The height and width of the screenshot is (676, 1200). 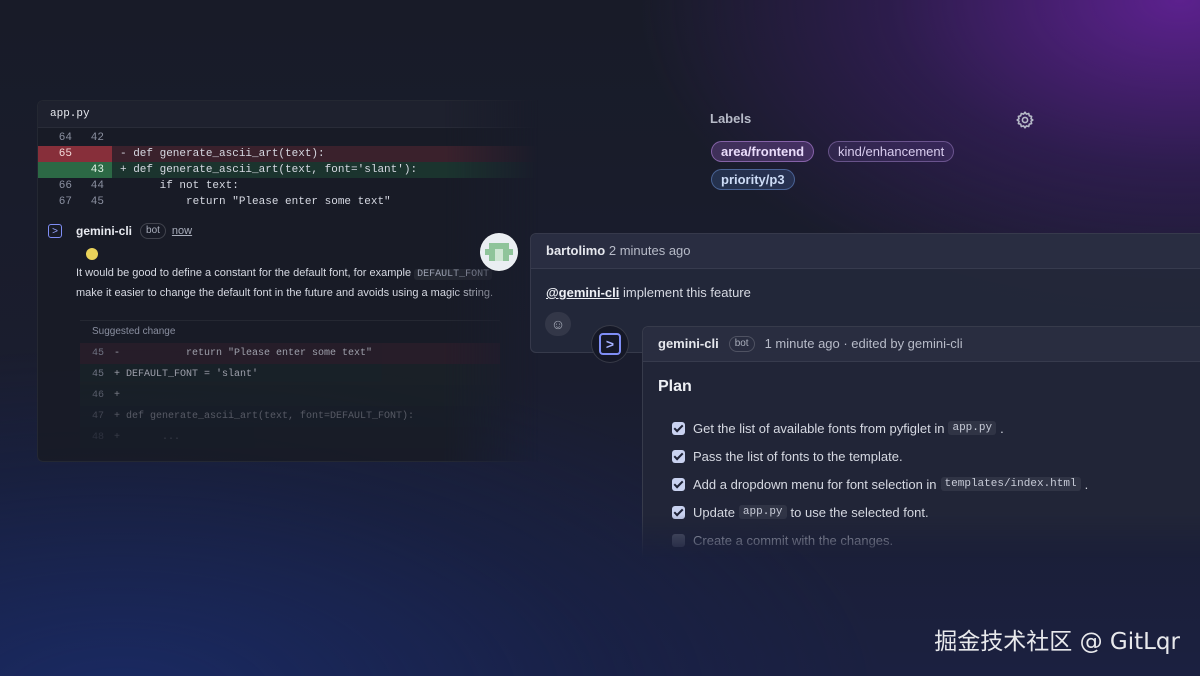 I want to click on label-kind-enhancement: kind/enhancement, so click(x=891, y=151).